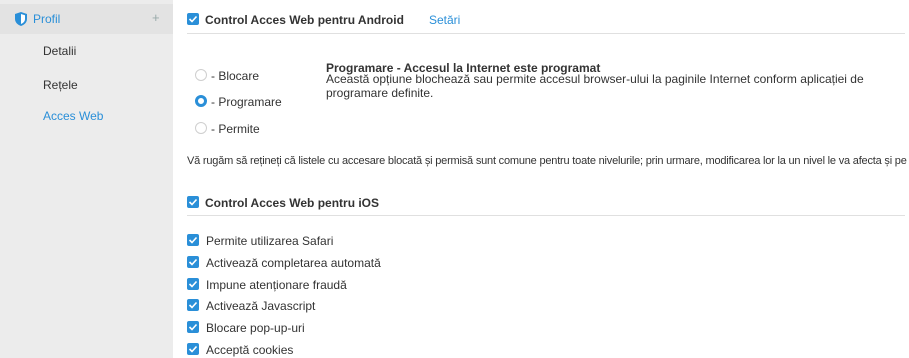  I want to click on checkbox-autofill, so click(193, 262).